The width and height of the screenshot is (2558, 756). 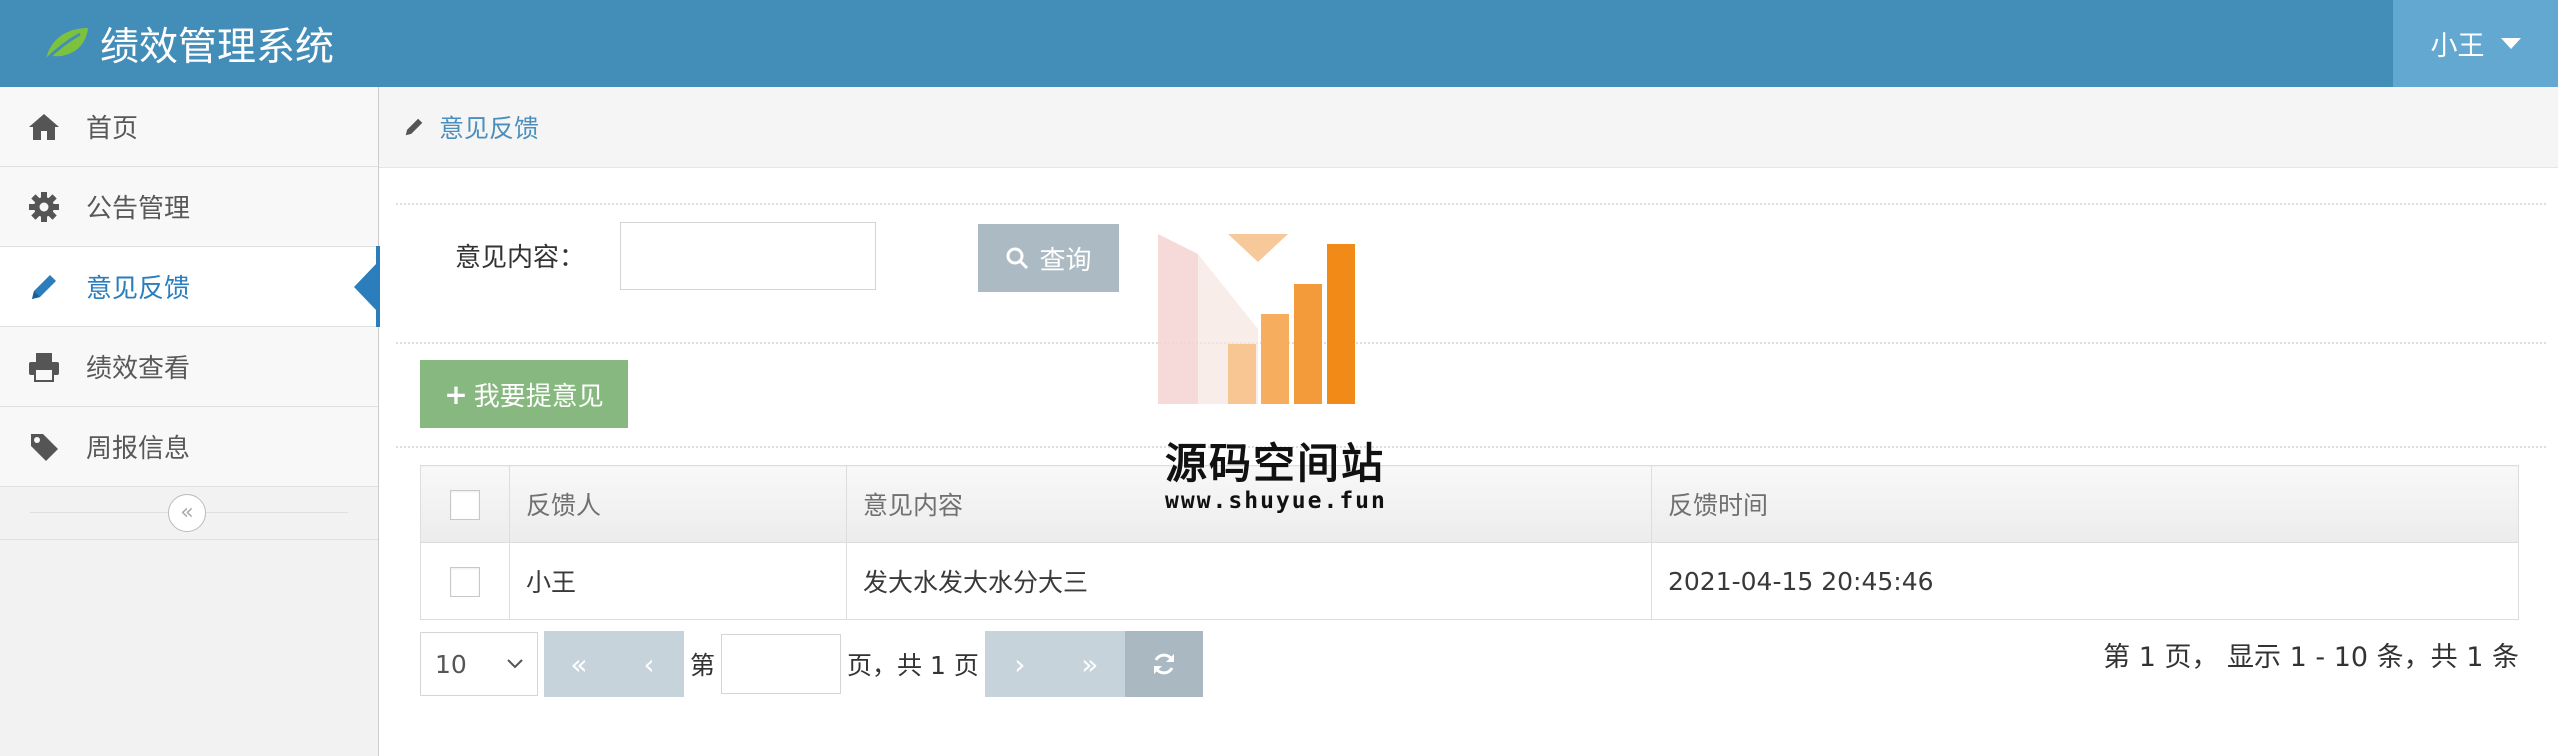 I want to click on refresh-button, so click(x=1163, y=664).